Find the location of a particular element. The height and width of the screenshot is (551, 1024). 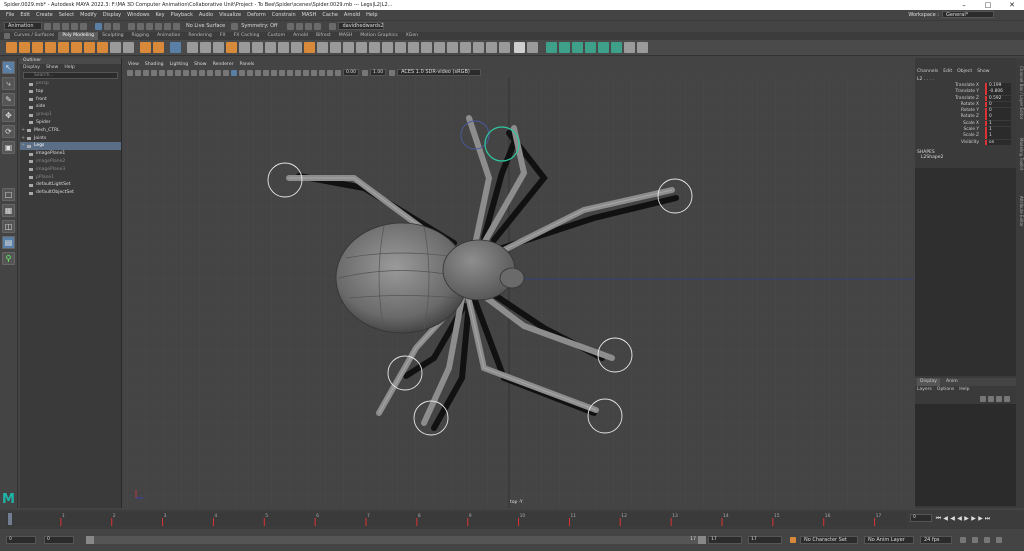

attribute-value: 0.199 is located at coordinates (998, 86).